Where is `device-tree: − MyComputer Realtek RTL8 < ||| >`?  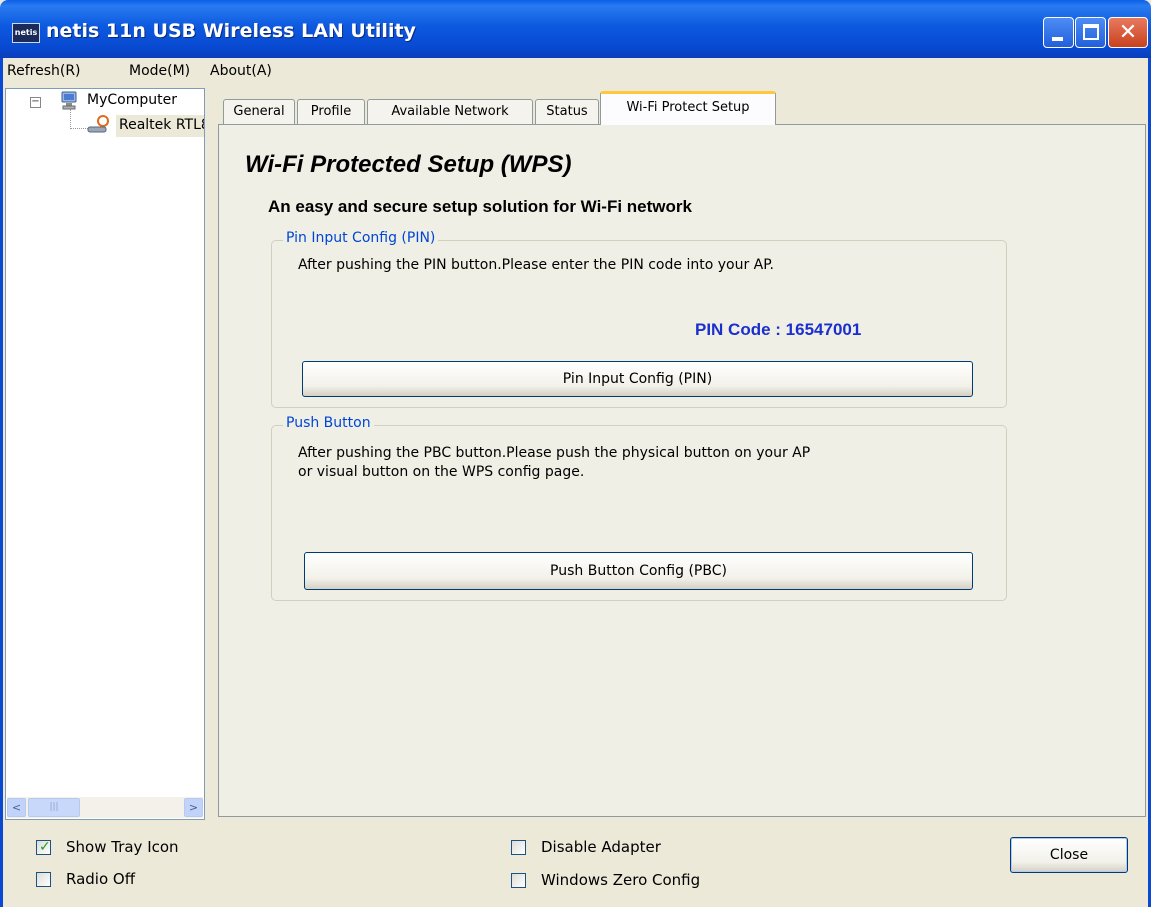 device-tree: − MyComputer Realtek RTL8 < ||| > is located at coordinates (105, 454).